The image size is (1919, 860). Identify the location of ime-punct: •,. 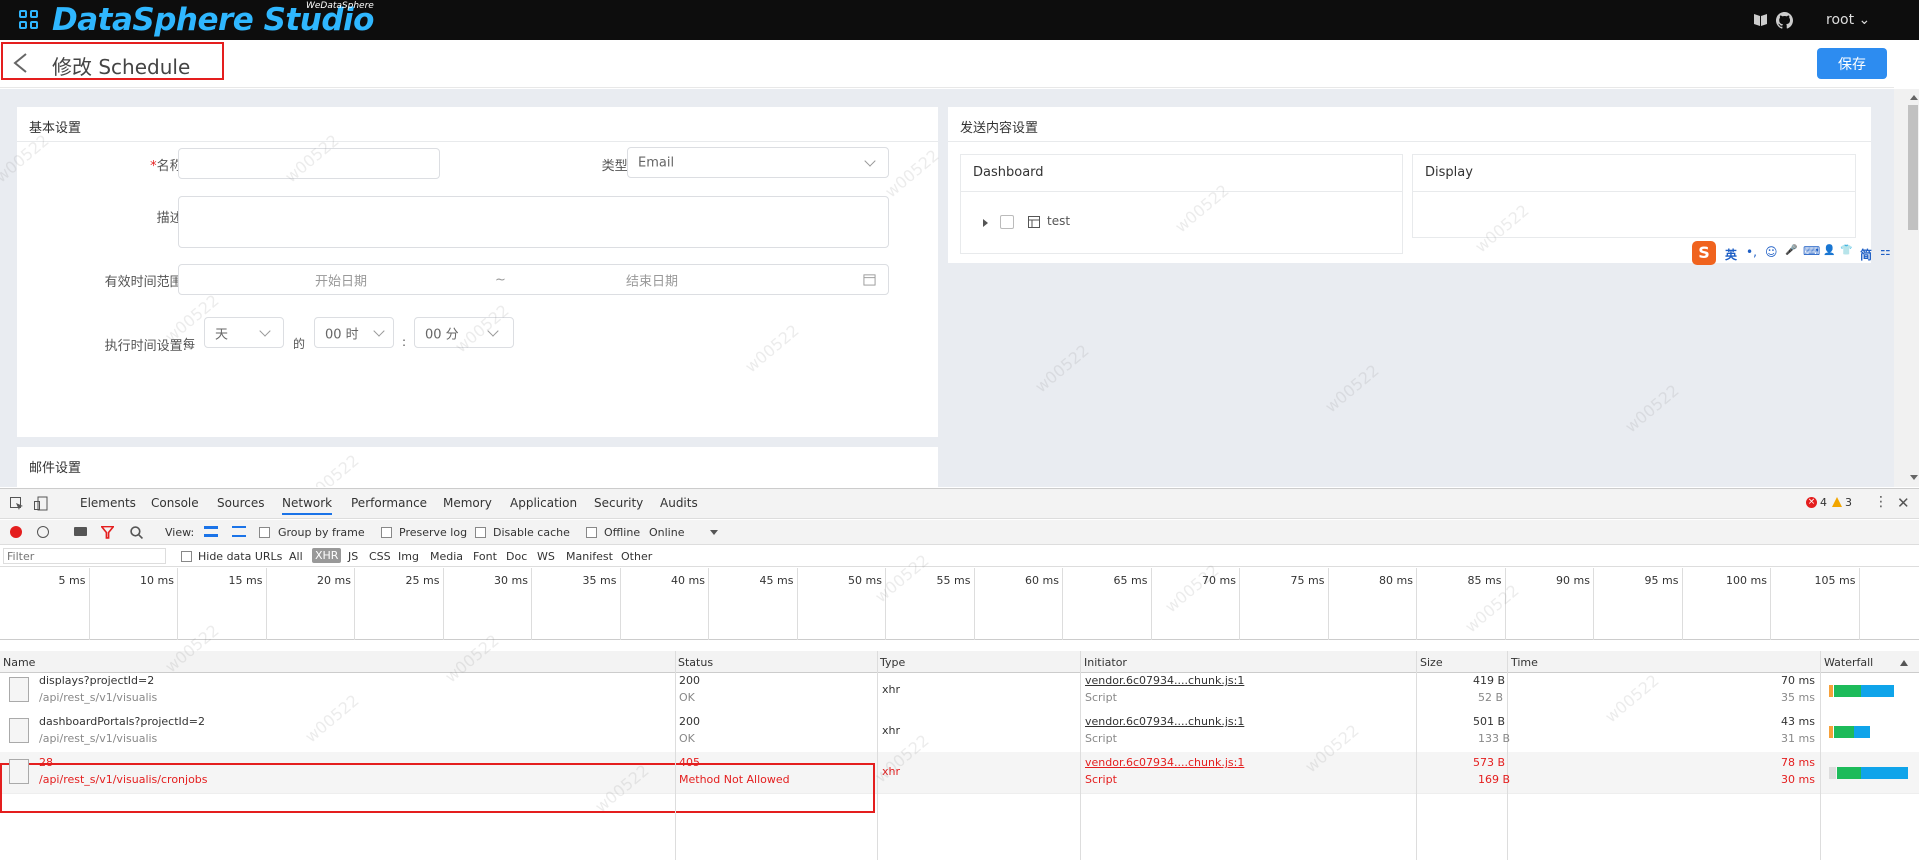
(1751, 252).